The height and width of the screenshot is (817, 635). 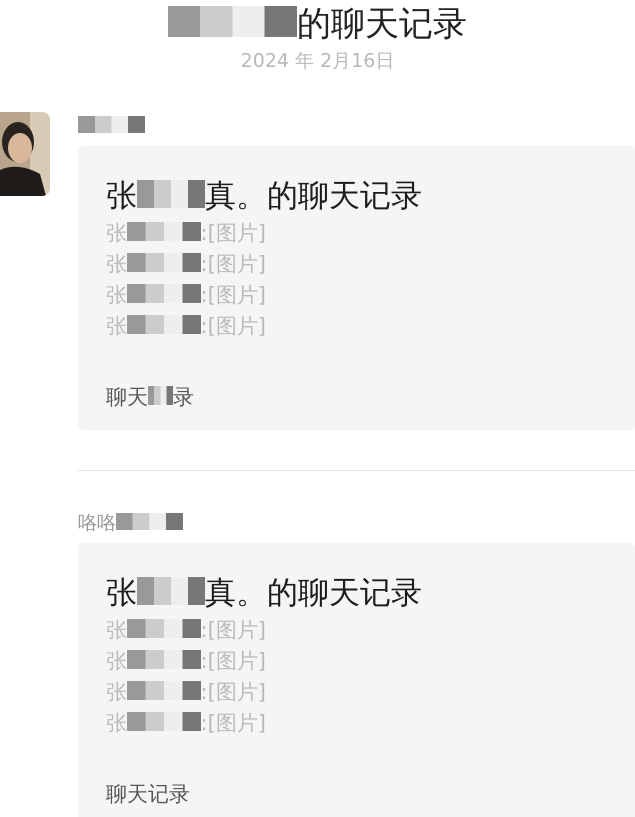 I want to click on chat-date: 2024 年 2月16日, so click(x=317, y=61).